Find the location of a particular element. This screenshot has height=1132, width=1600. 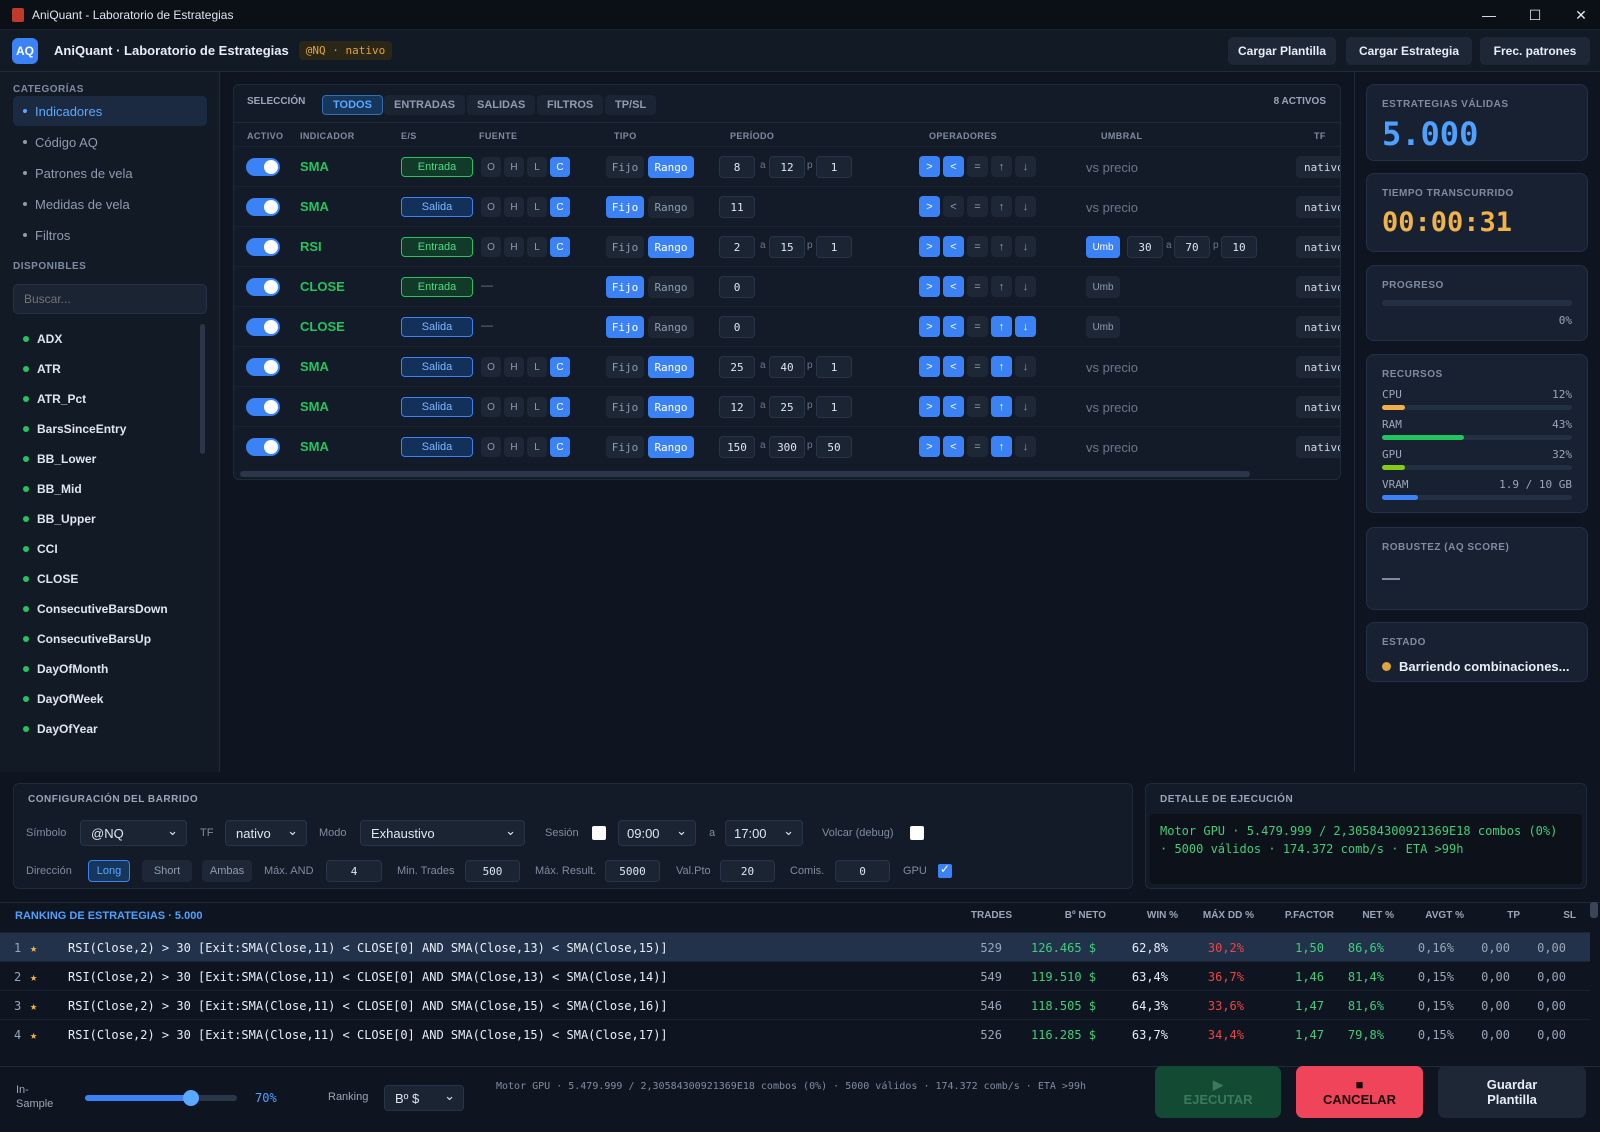

category-codigo-aq: Código AQ is located at coordinates (110, 142).